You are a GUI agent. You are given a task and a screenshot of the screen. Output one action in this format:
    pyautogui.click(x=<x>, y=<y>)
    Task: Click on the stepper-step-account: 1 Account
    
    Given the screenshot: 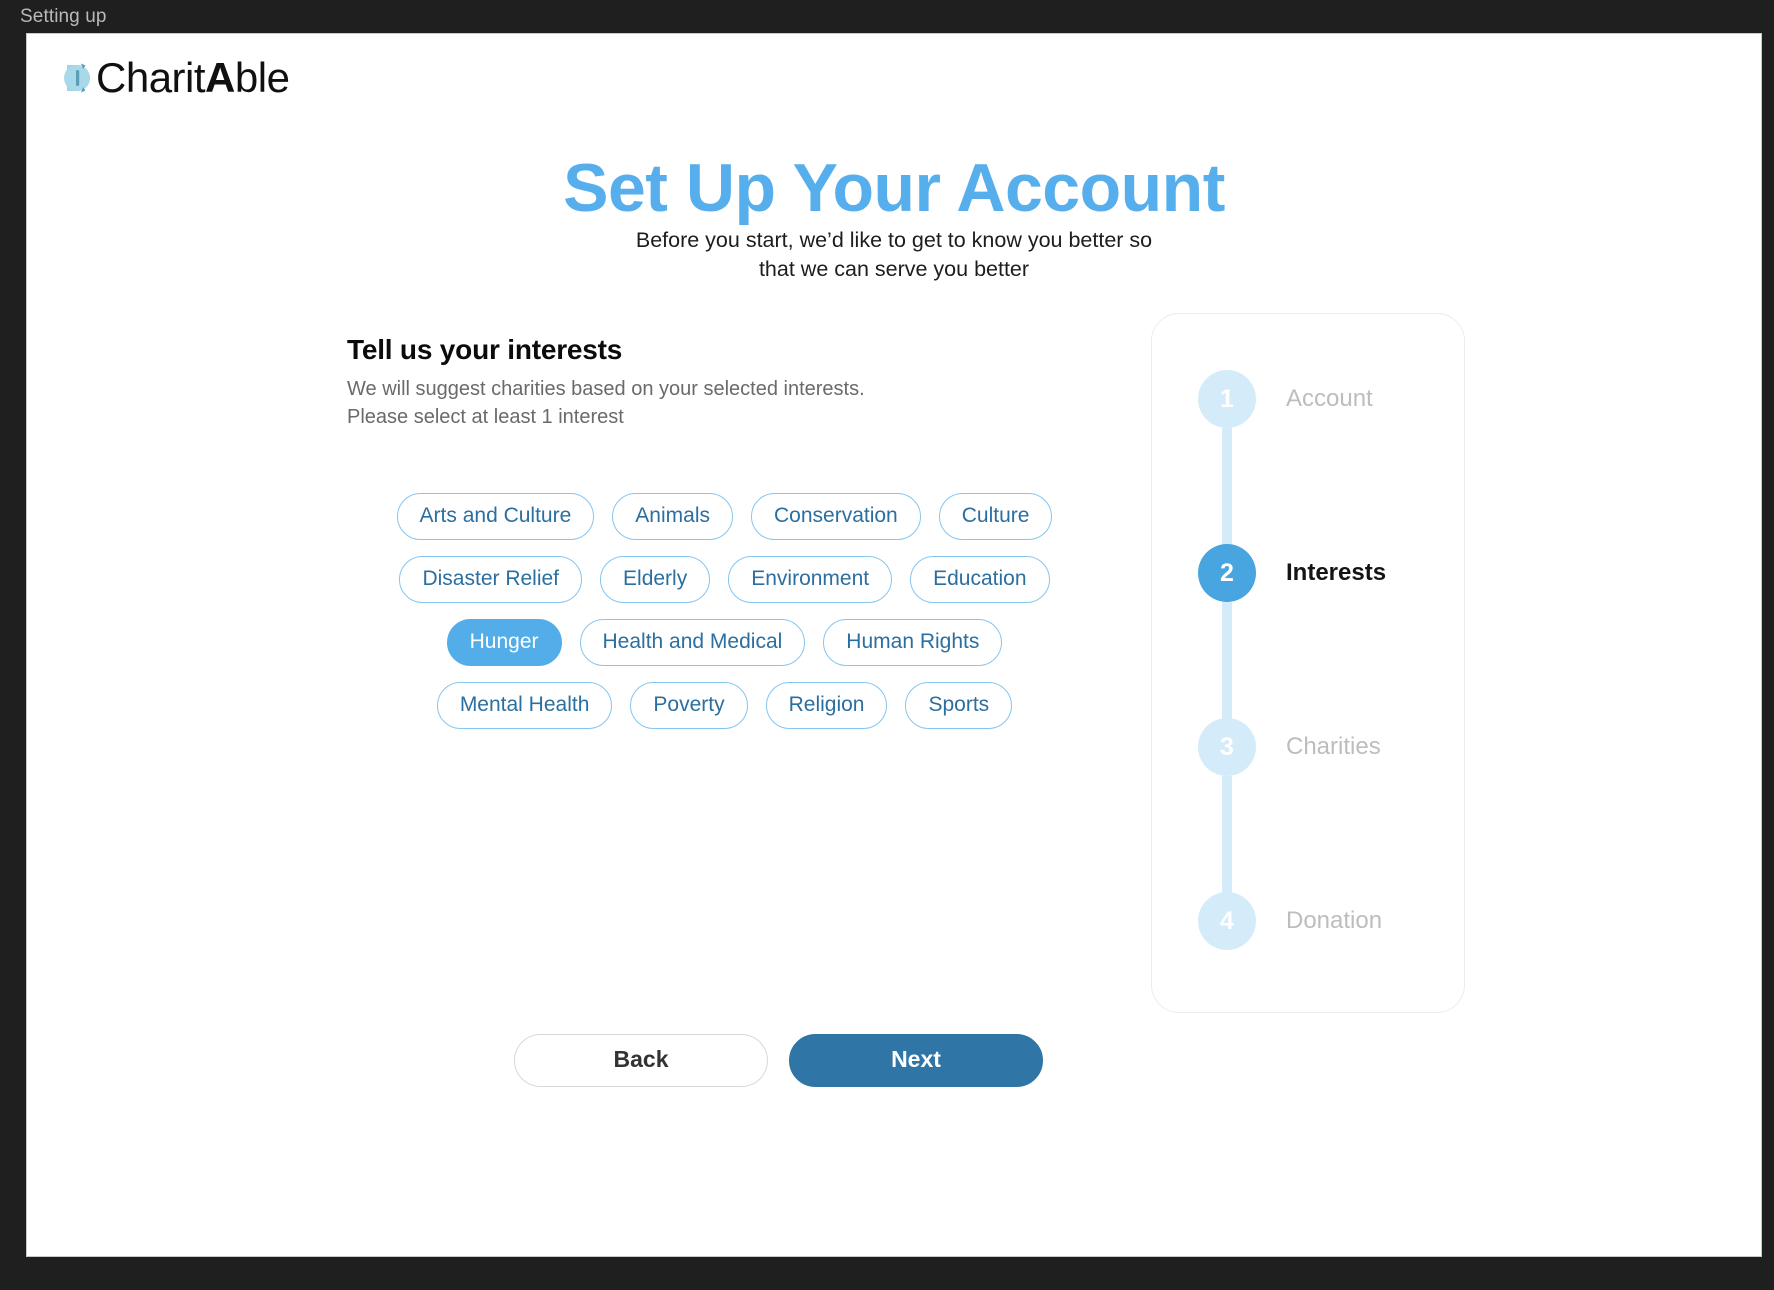 What is the action you would take?
    pyautogui.click(x=1331, y=458)
    